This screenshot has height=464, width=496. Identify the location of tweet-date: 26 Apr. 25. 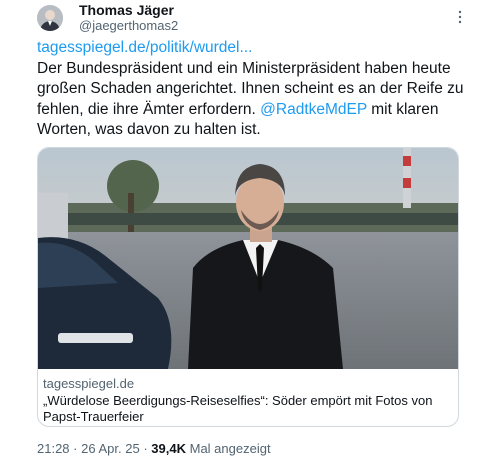
(110, 448).